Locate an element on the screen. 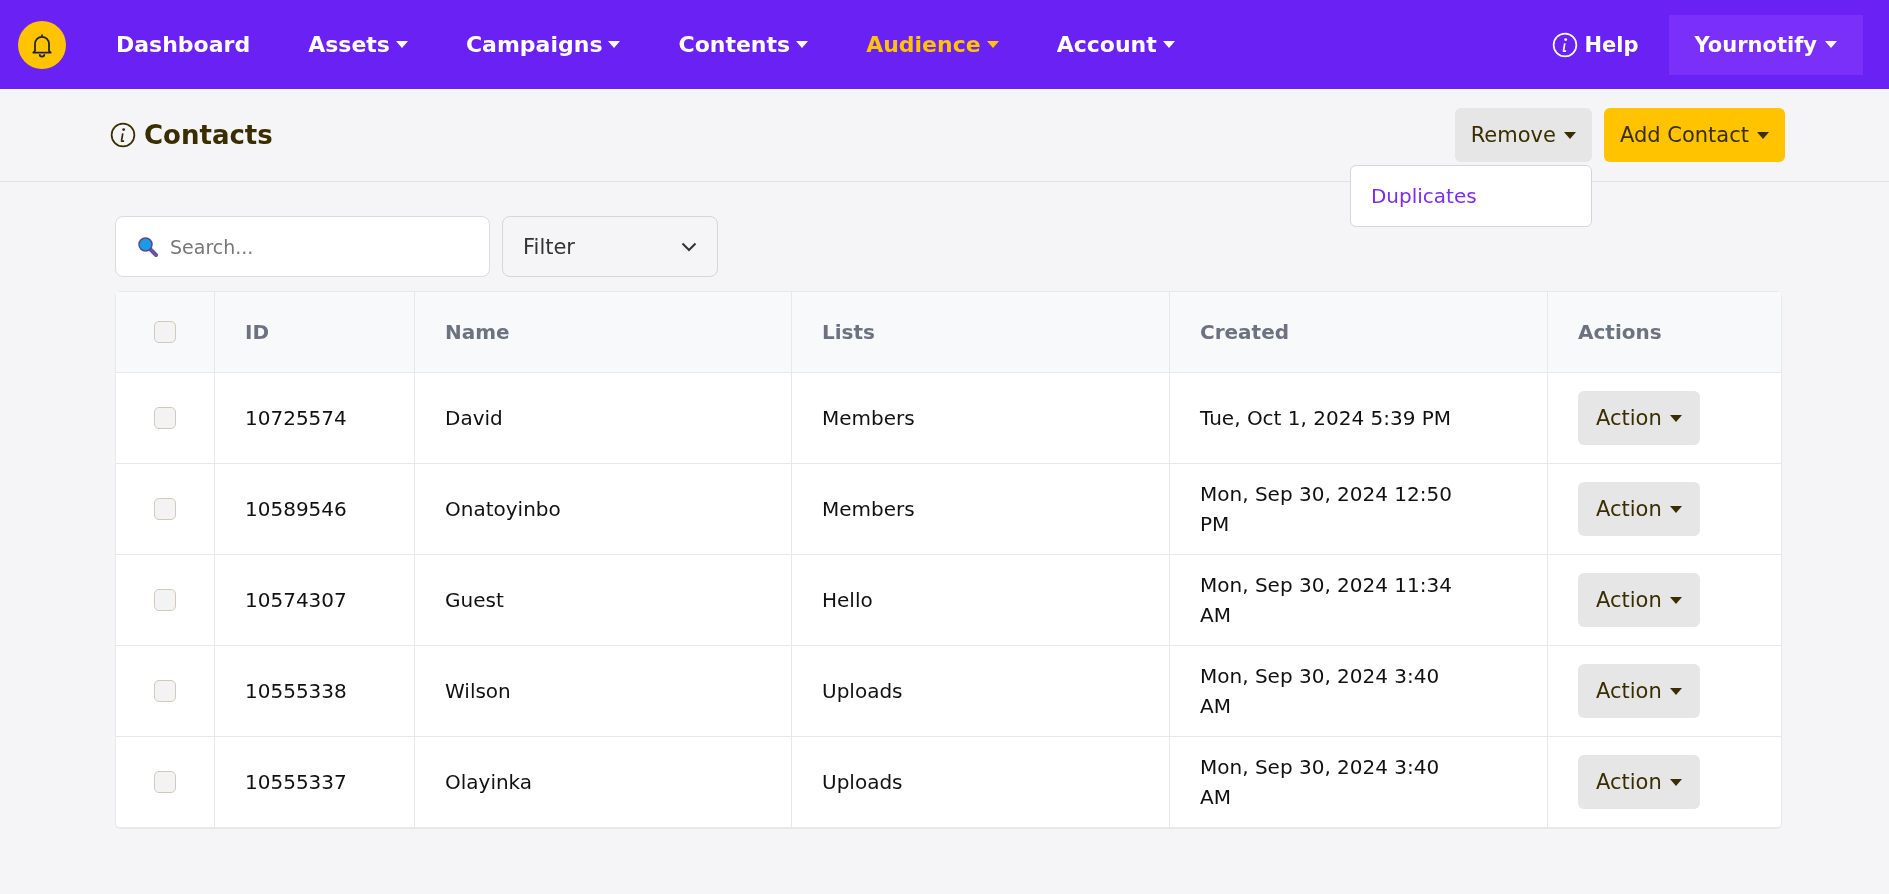 This screenshot has width=1889, height=894. column-header: Lists is located at coordinates (848, 332).